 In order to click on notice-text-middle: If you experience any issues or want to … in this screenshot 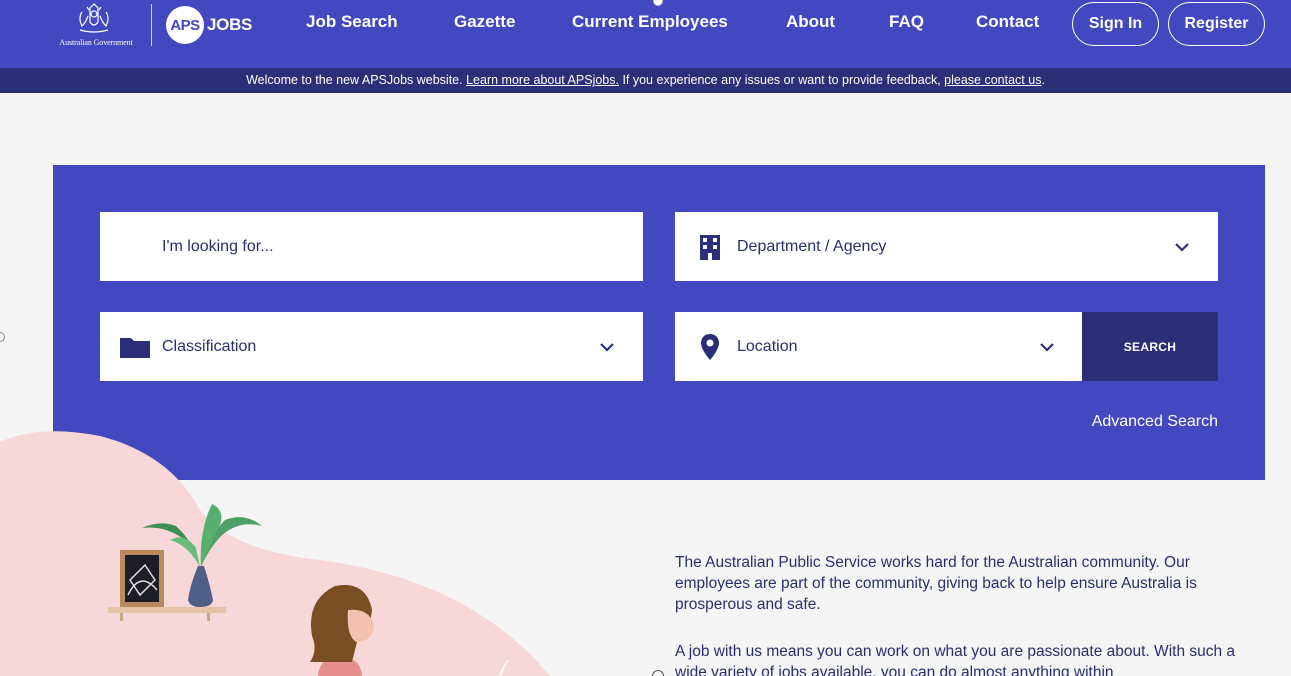, I will do `click(781, 80)`.